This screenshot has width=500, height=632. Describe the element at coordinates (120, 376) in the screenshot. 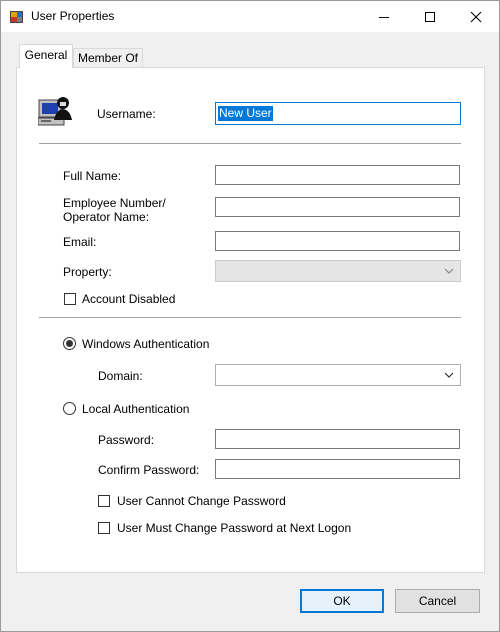

I see `domain-label: Domain:` at that location.